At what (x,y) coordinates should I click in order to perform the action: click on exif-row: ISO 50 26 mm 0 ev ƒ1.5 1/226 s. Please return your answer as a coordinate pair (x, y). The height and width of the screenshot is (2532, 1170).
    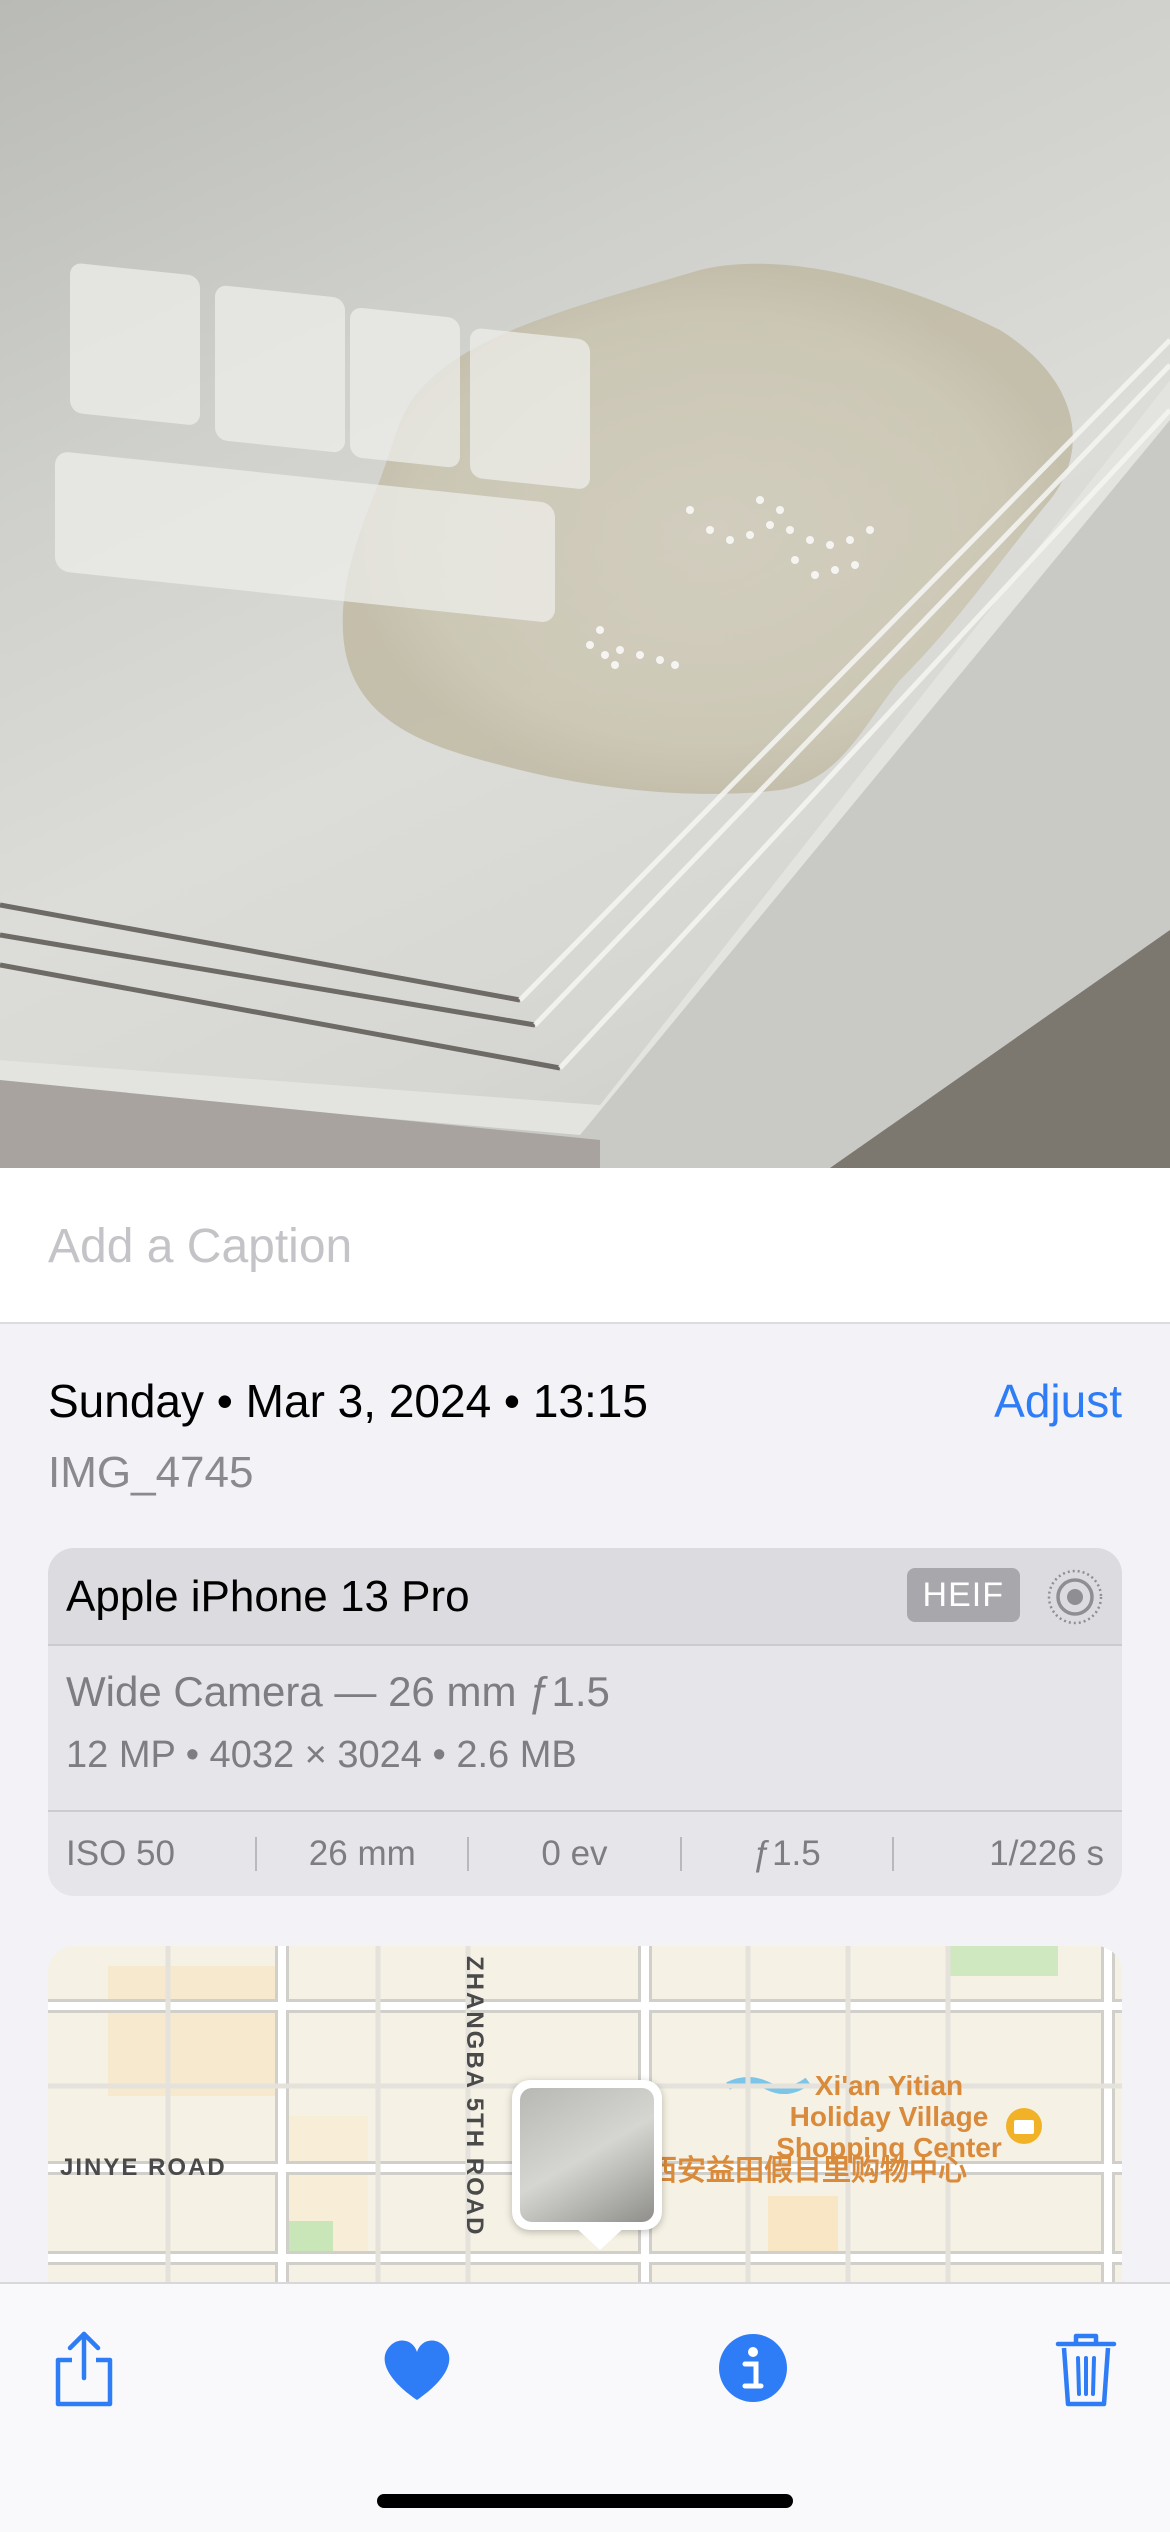
    Looking at the image, I should click on (585, 1854).